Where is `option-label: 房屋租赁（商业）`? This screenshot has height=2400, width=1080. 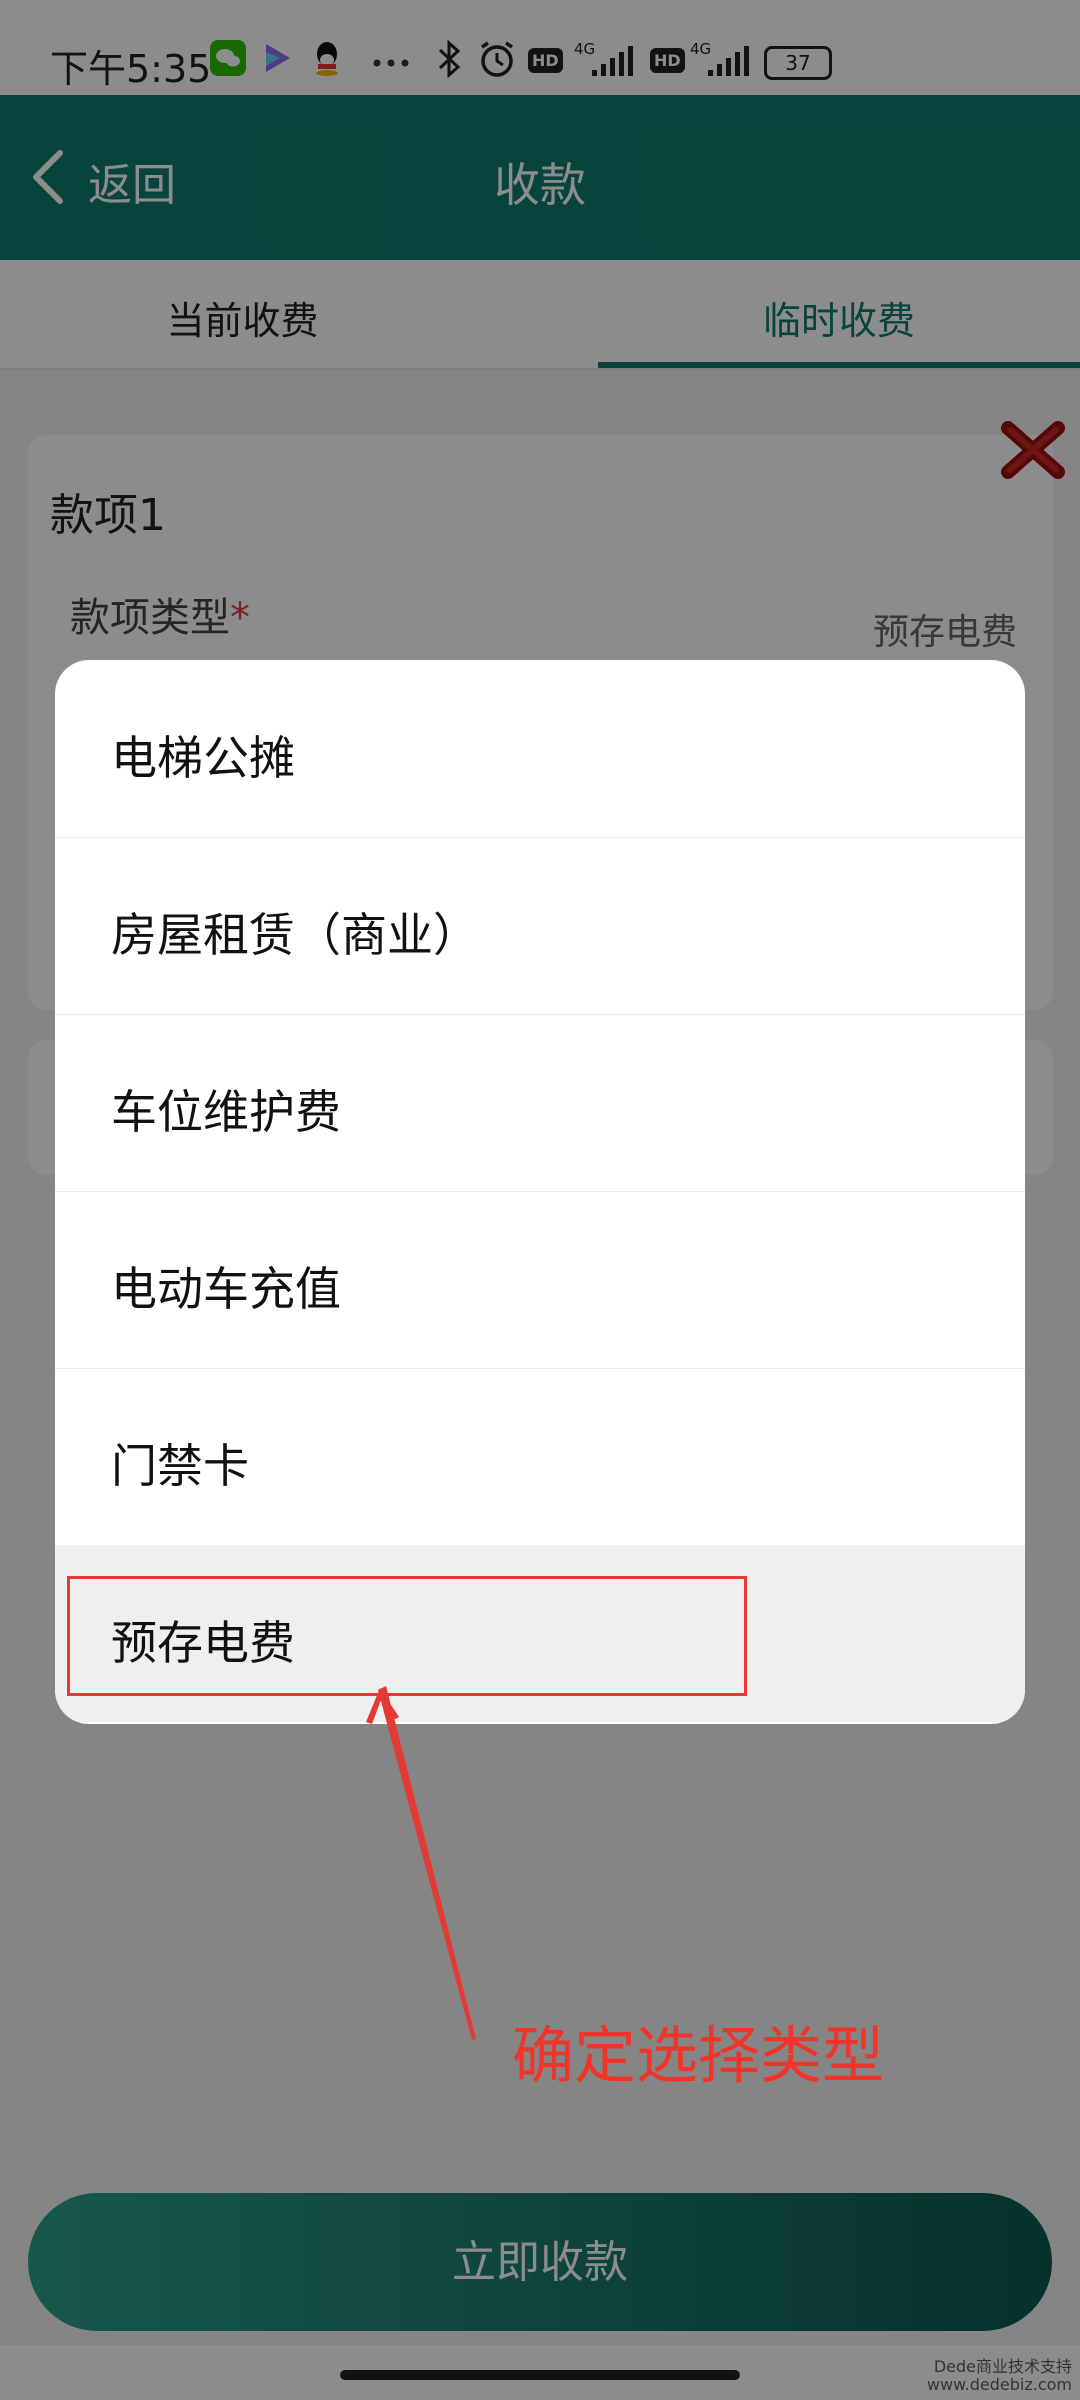
option-label: 房屋租赁（商业） is located at coordinates (295, 935).